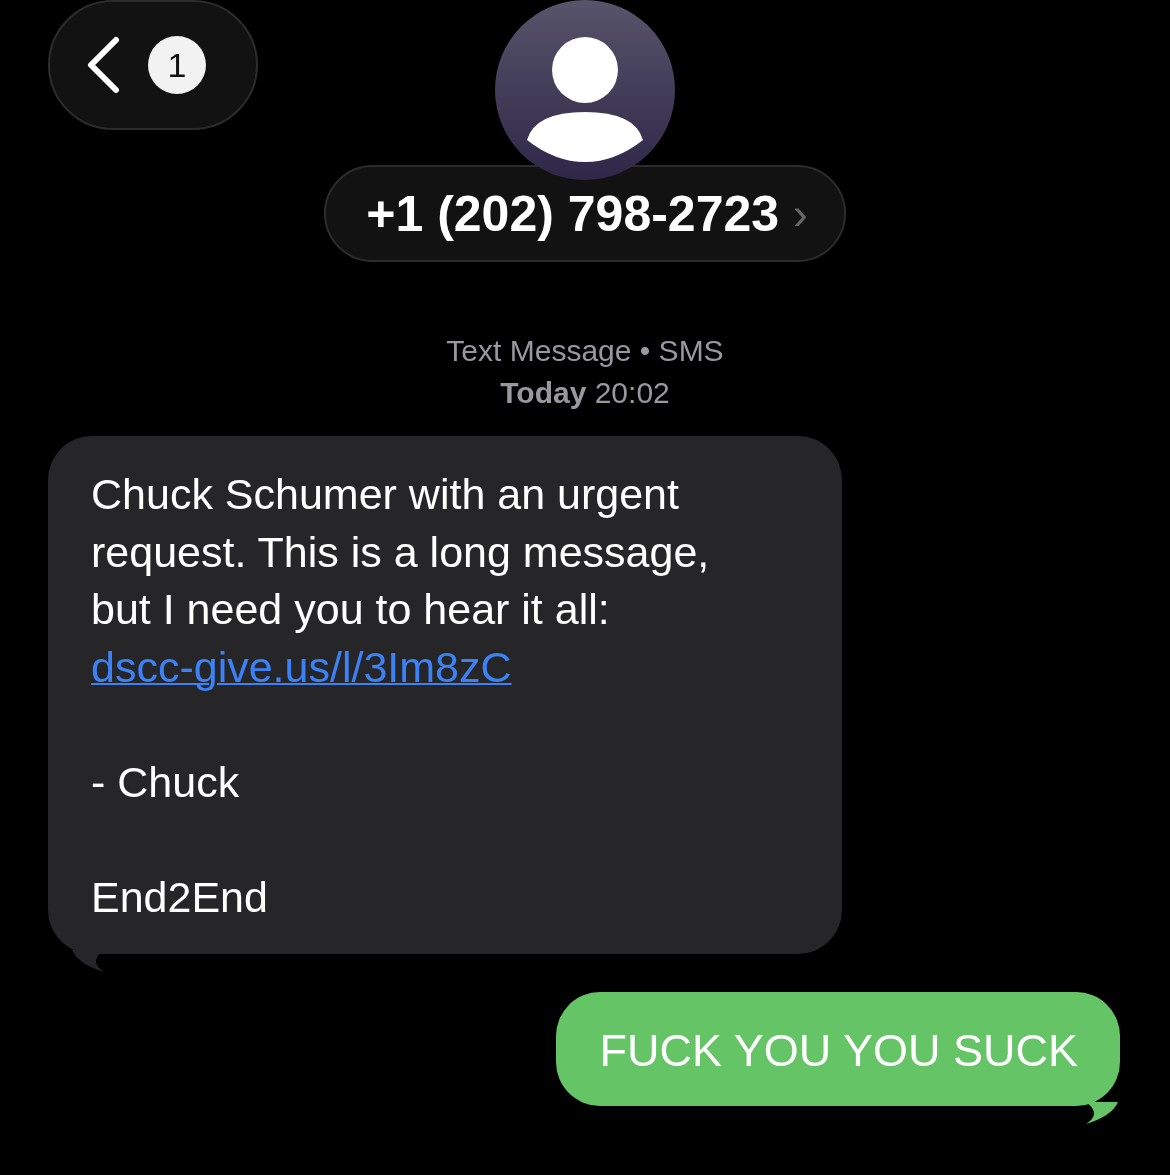 The height and width of the screenshot is (1175, 1170). Describe the element at coordinates (838, 1051) in the screenshot. I see `message-text: FUCK YOU YOU SUCK` at that location.